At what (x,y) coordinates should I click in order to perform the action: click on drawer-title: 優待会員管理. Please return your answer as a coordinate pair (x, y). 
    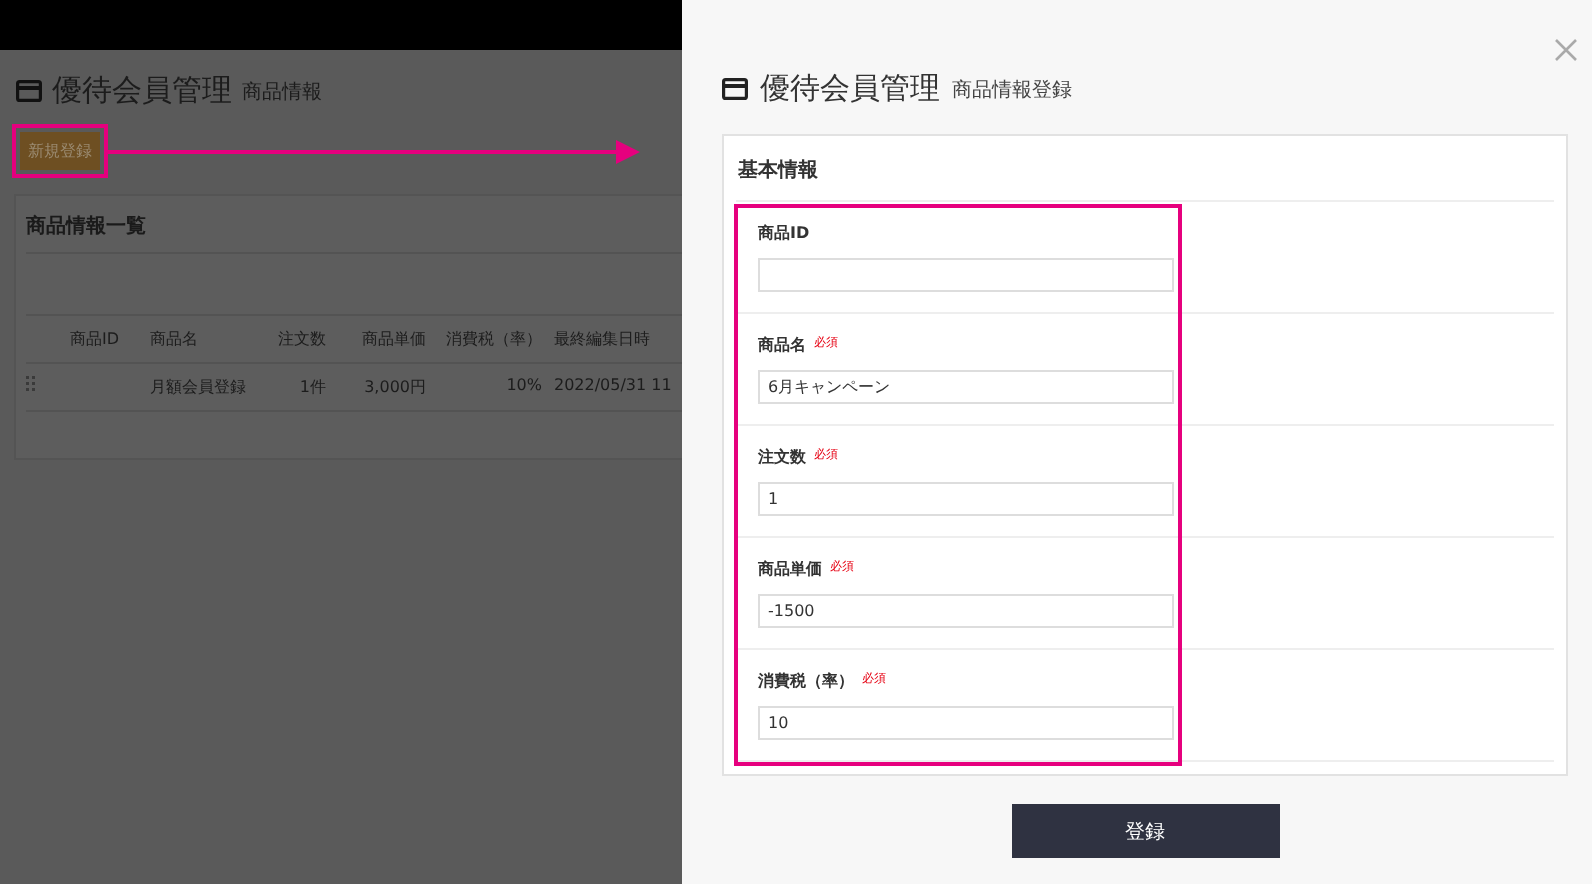
    Looking at the image, I should click on (850, 89).